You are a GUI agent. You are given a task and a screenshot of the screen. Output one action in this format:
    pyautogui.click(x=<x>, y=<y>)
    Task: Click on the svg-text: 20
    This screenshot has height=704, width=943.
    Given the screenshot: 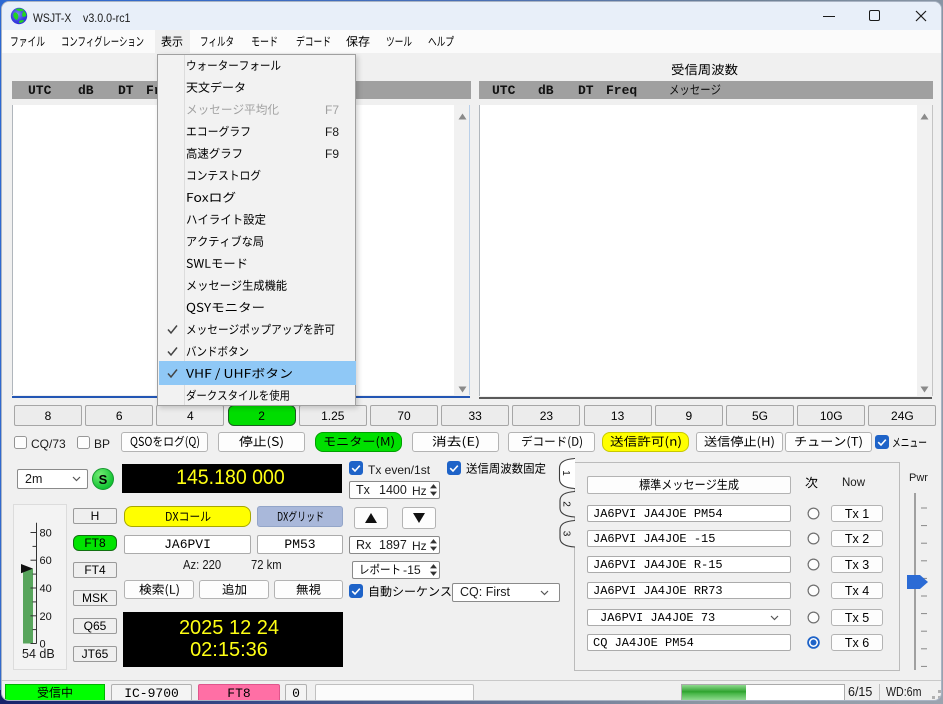 What is the action you would take?
    pyautogui.click(x=46, y=617)
    